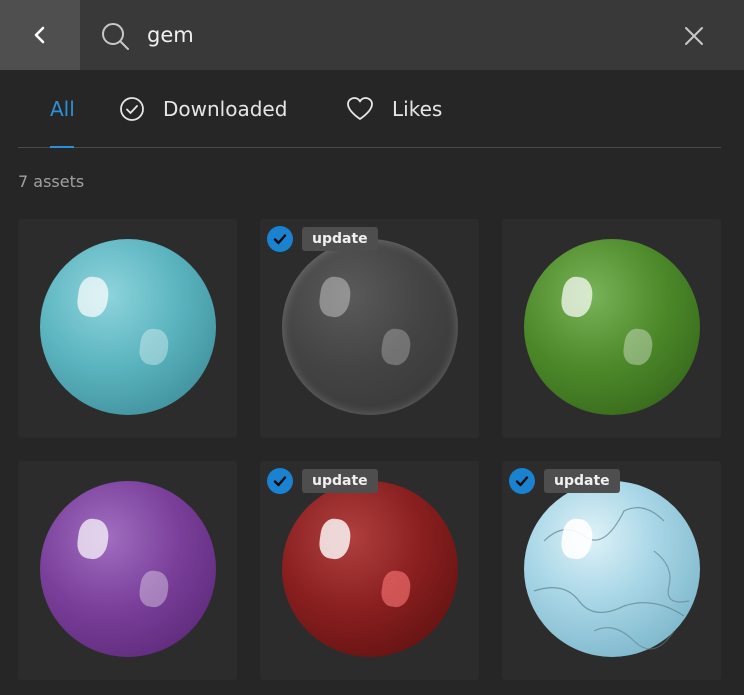 This screenshot has width=744, height=695. What do you see at coordinates (132, 108) in the screenshot?
I see `check-circle-icon` at bounding box center [132, 108].